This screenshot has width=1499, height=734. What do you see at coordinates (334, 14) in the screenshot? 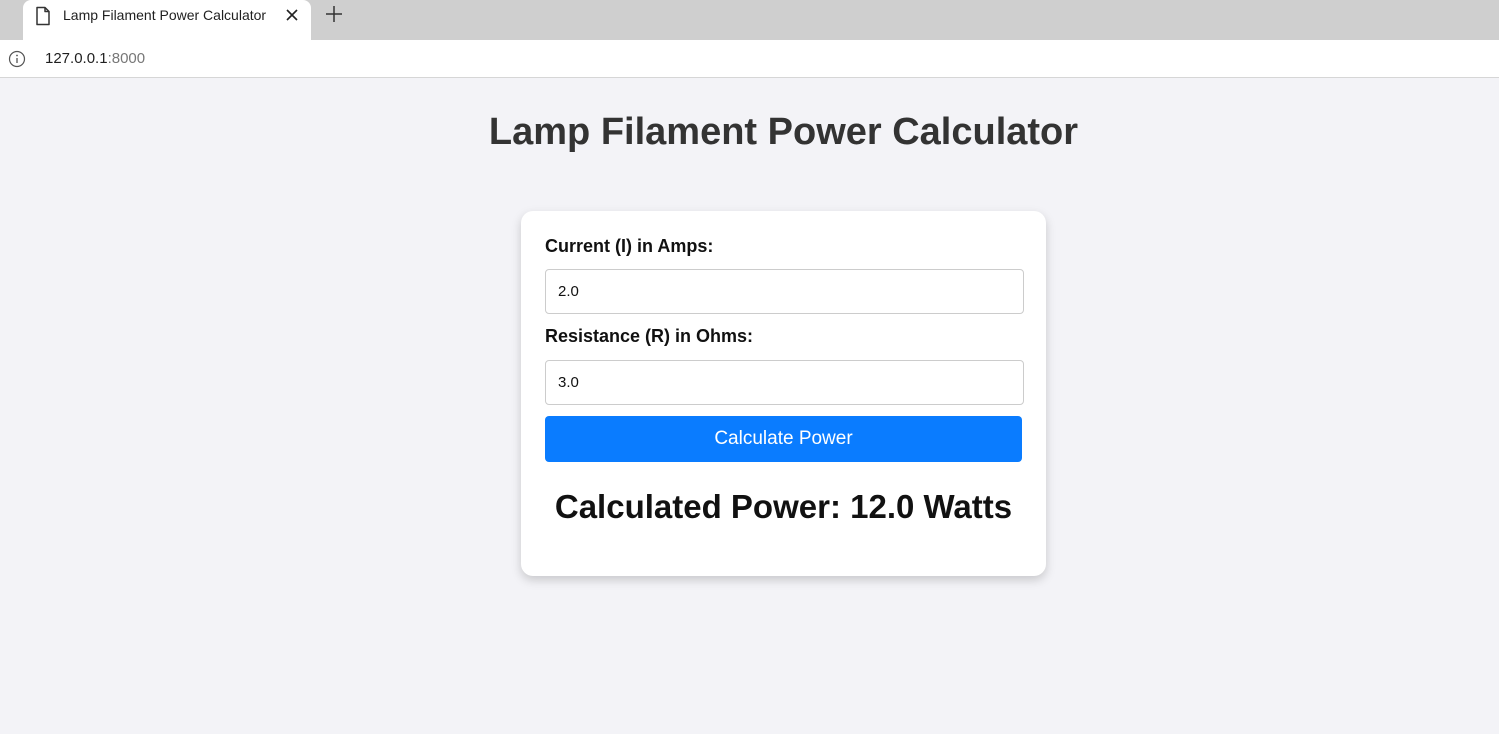
I see `plus-icon` at bounding box center [334, 14].